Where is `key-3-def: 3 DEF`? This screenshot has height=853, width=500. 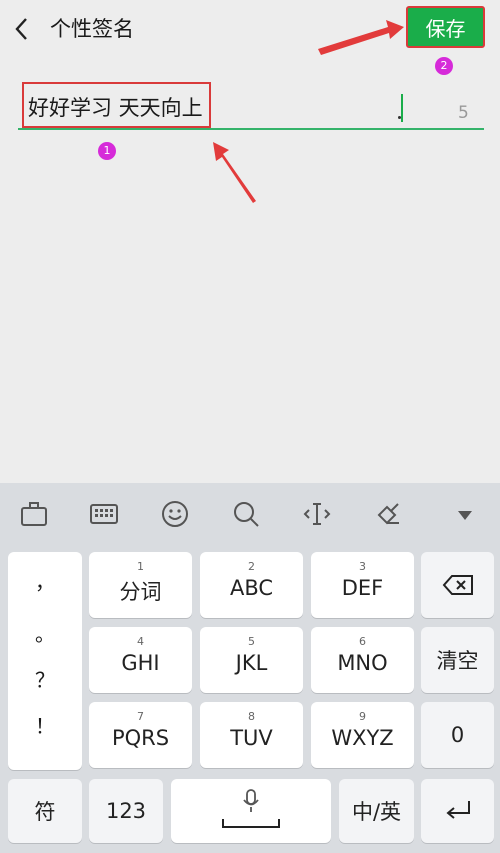
key-3-def: 3 DEF is located at coordinates (362, 585).